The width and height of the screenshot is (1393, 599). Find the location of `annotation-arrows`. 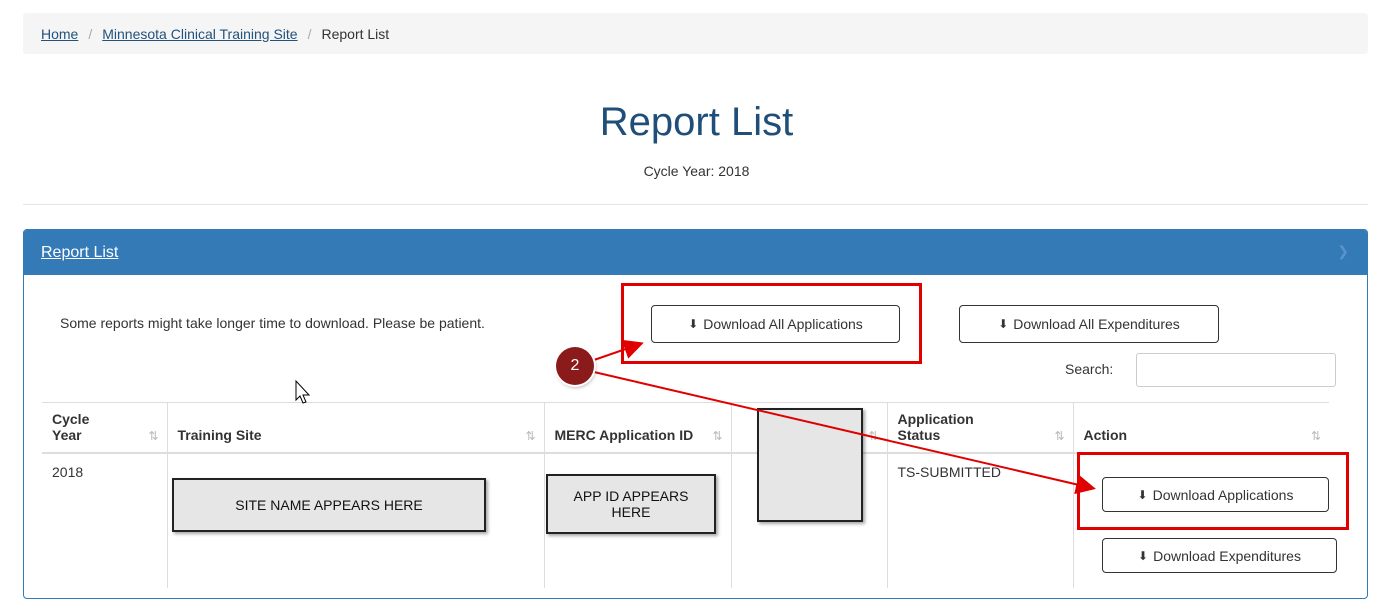

annotation-arrows is located at coordinates (695, 417).